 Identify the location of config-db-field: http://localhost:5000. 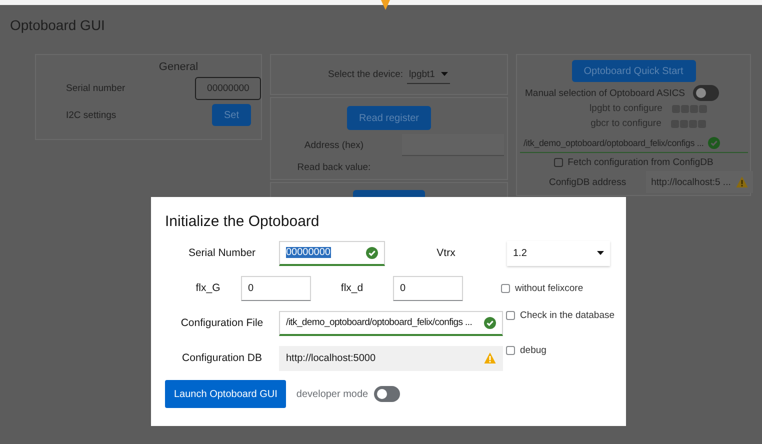
(391, 358).